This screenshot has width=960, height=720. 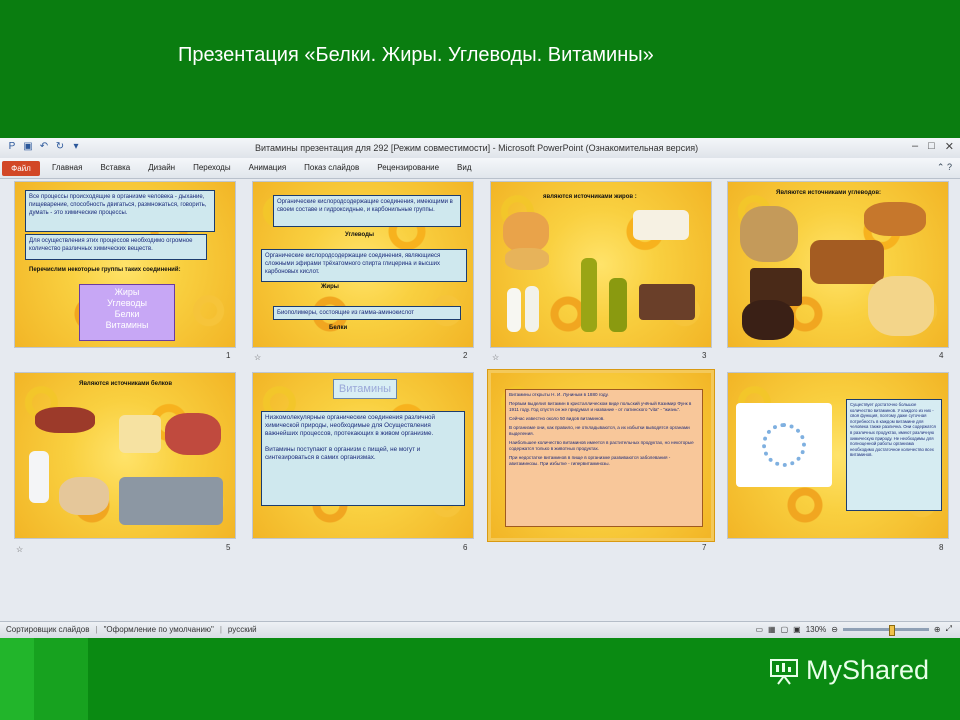 I want to click on customize-icon: ▾, so click(x=76, y=147).